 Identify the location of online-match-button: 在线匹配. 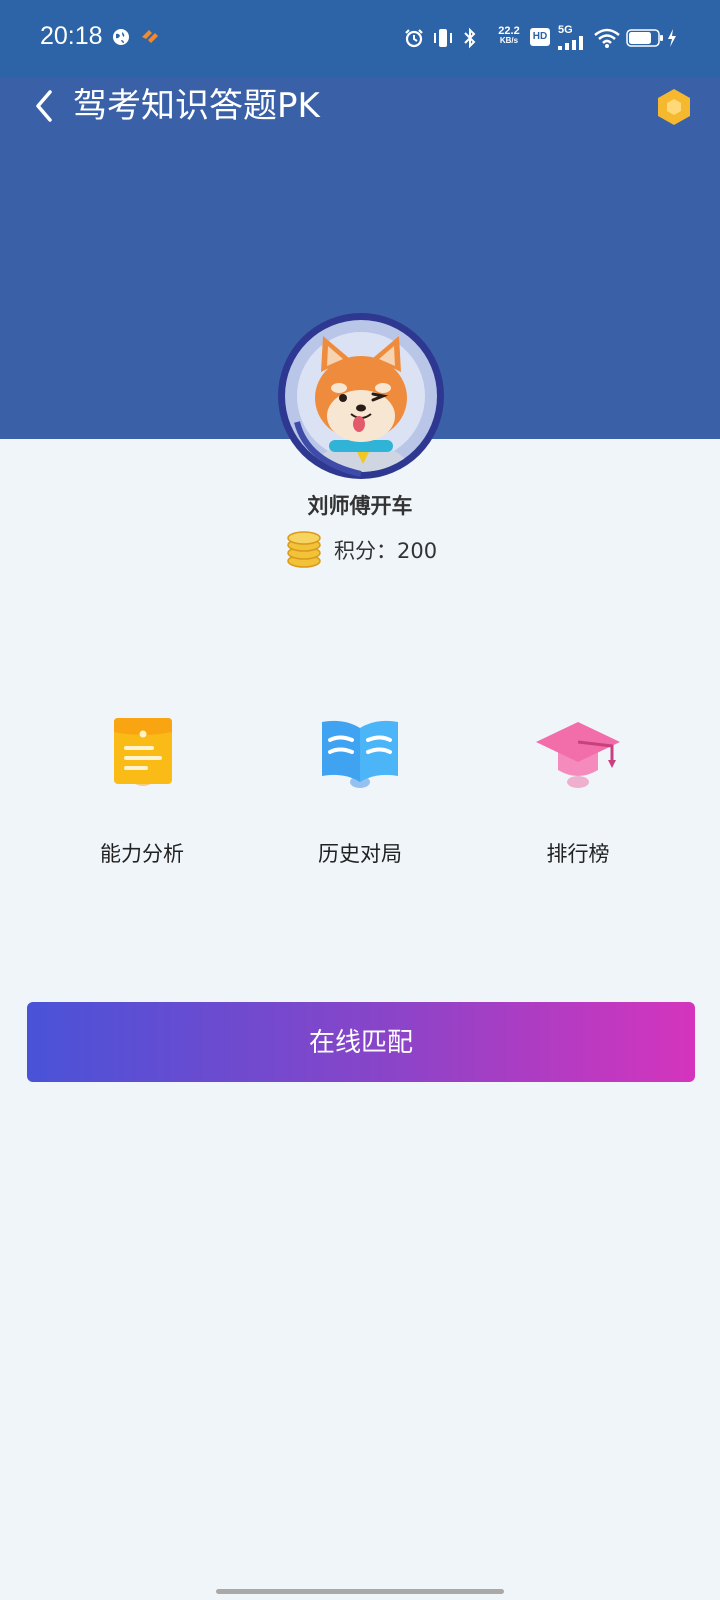
(361, 1042).